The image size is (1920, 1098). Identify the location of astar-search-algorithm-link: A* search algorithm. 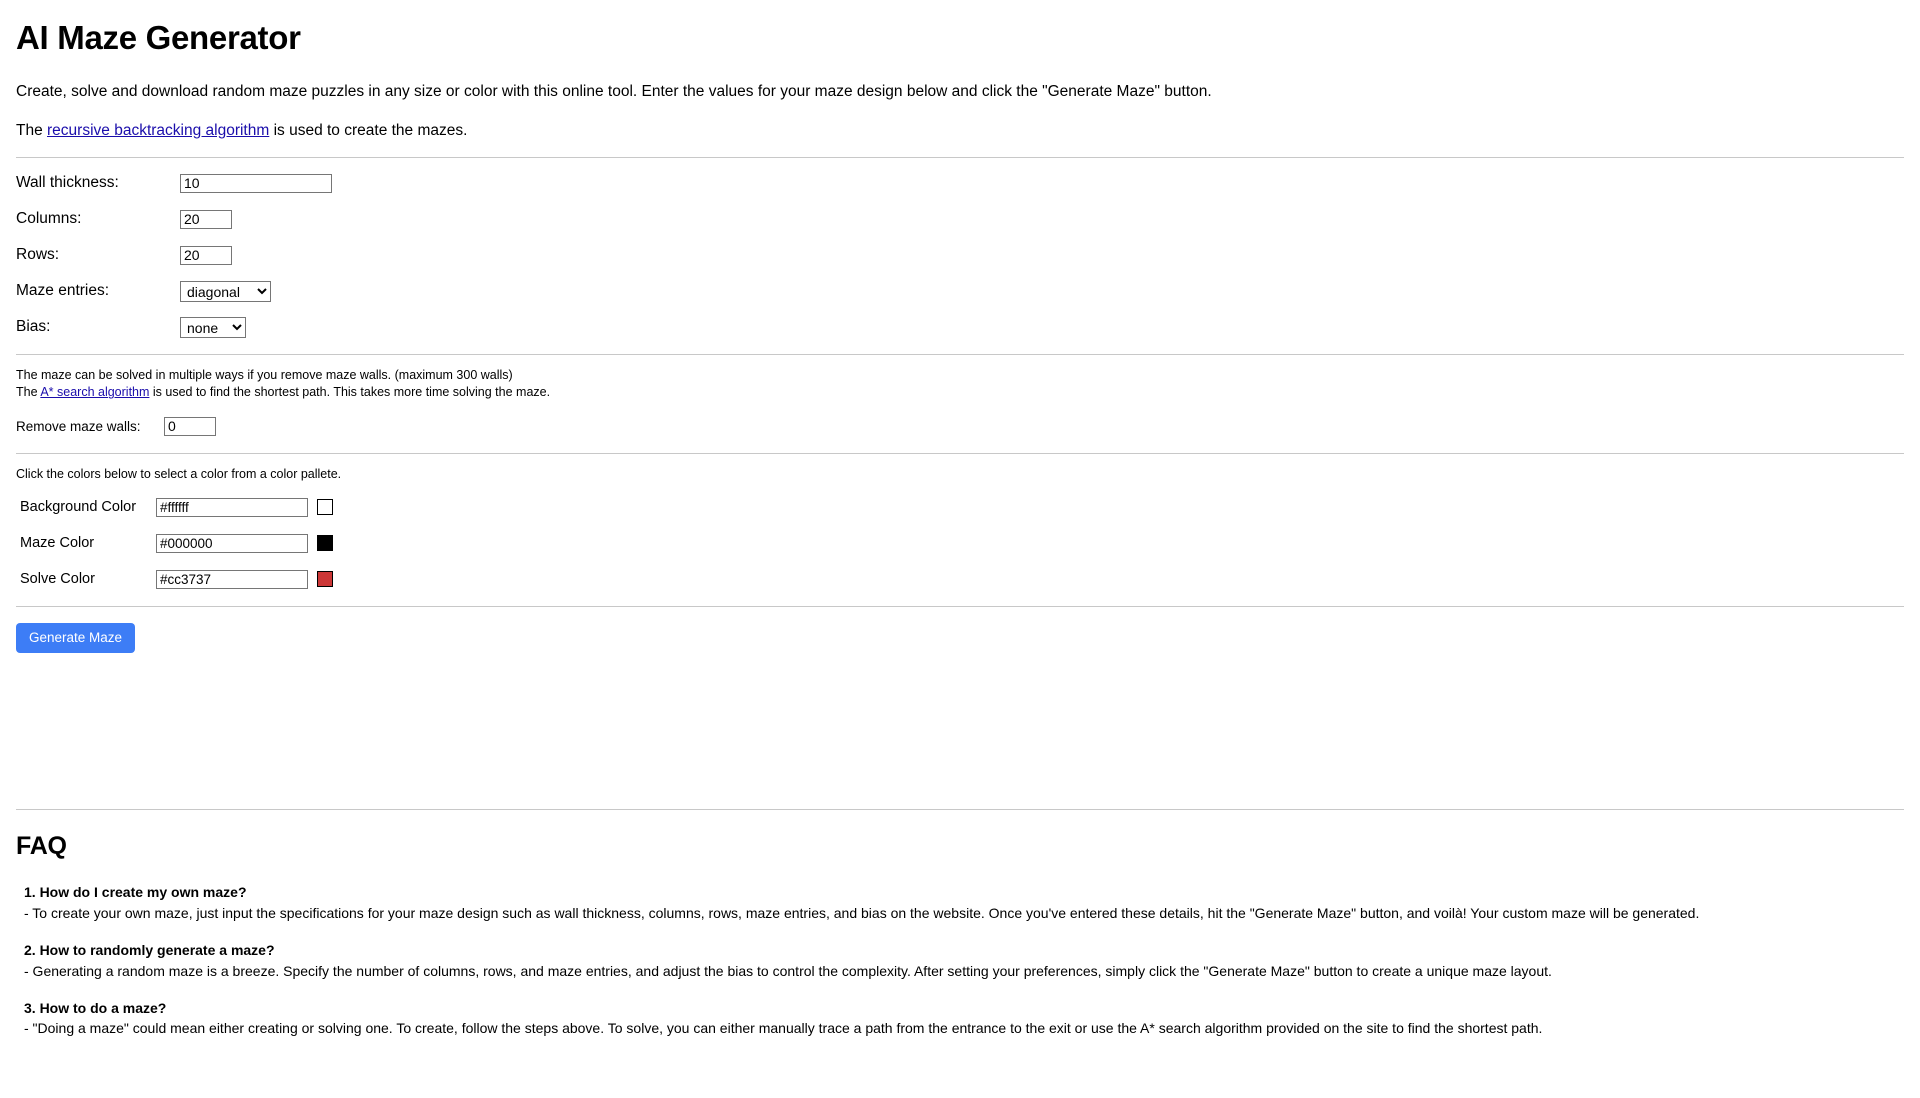
(94, 392).